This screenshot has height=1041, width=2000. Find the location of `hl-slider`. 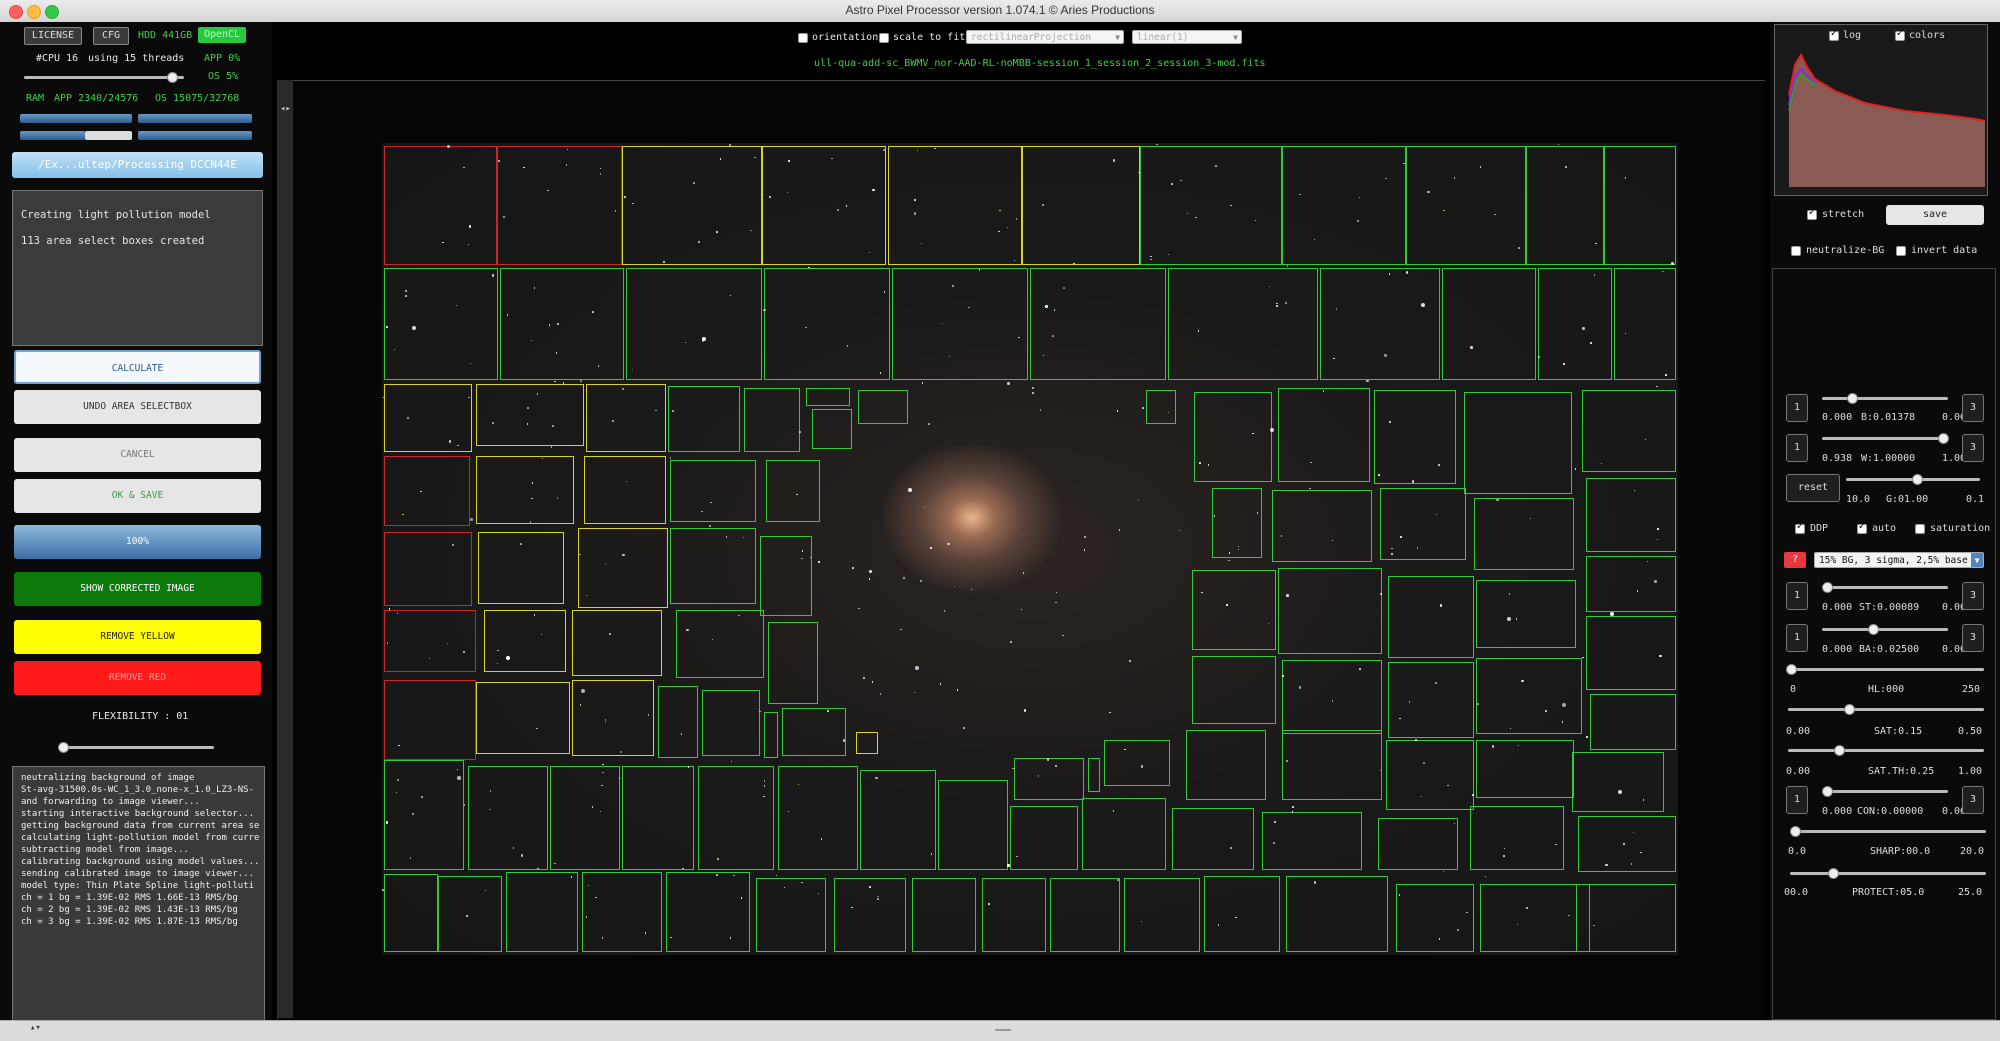

hl-slider is located at coordinates (1886, 669).